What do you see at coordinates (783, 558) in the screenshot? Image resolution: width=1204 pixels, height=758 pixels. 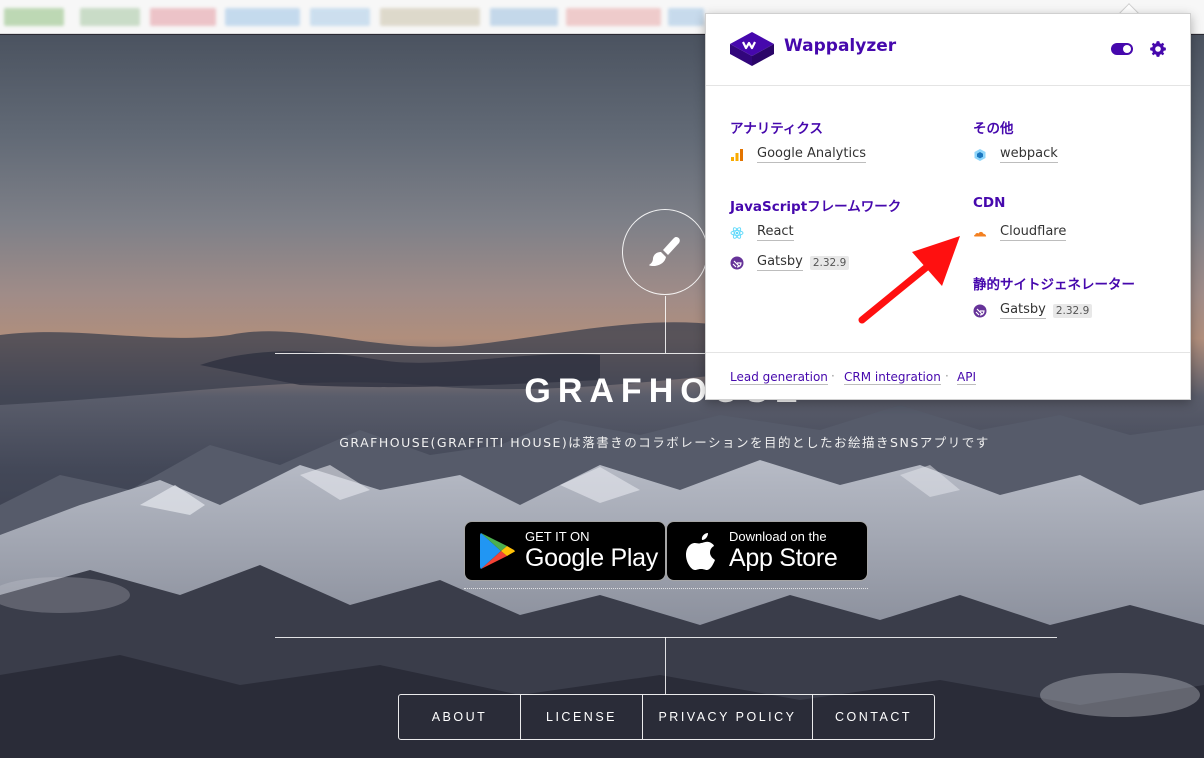 I see `app-store-big-text: App Store` at bounding box center [783, 558].